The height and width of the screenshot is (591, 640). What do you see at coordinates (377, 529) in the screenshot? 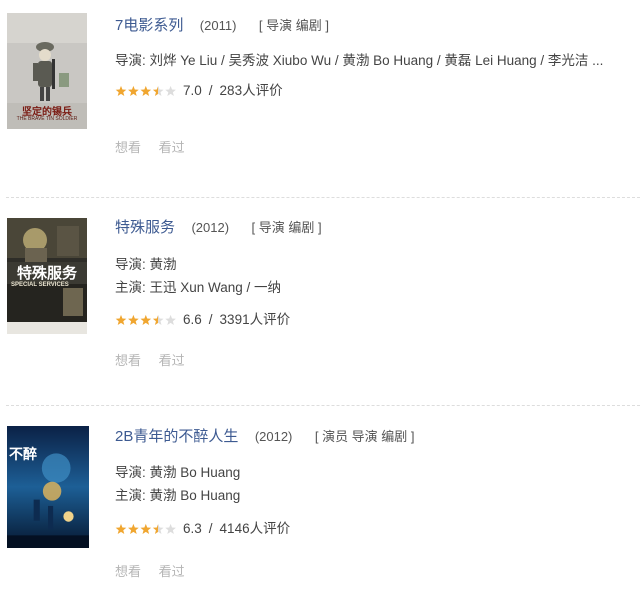
I see `rating-row: 6.3 / 4146人评价` at bounding box center [377, 529].